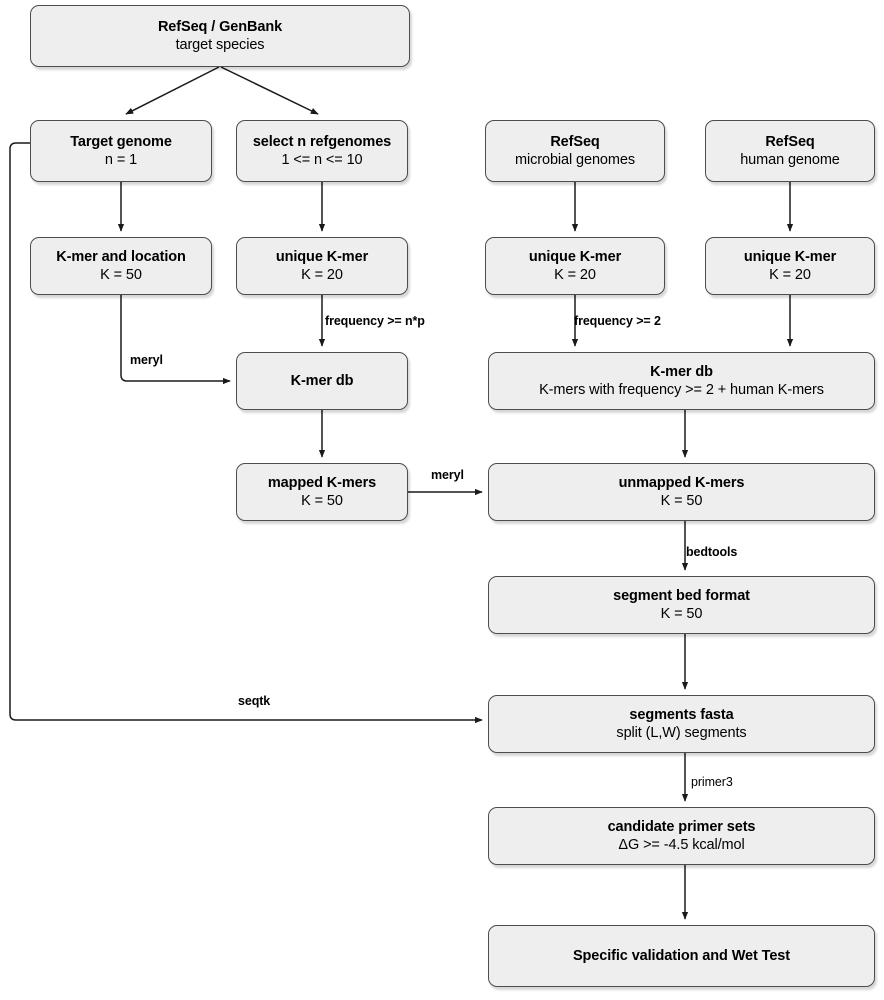 This screenshot has height=1000, width=884. I want to click on node-kmer-and-location: K-mer and location K = 50, so click(121, 266).